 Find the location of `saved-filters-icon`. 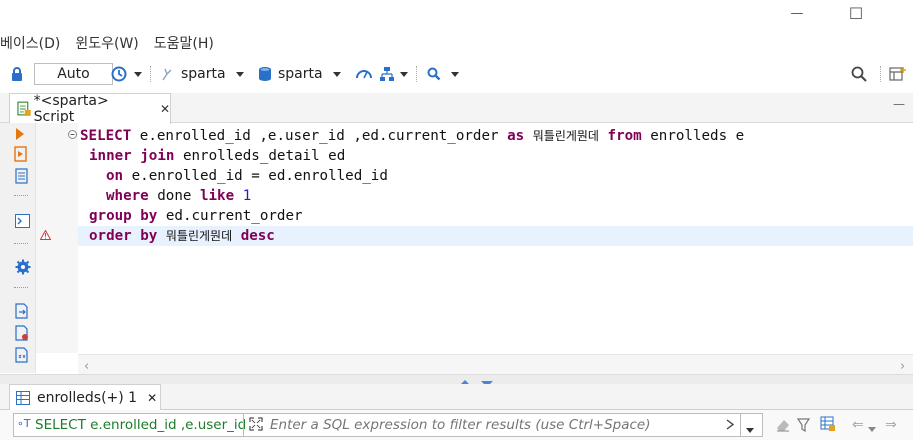

saved-filters-icon is located at coordinates (828, 426).